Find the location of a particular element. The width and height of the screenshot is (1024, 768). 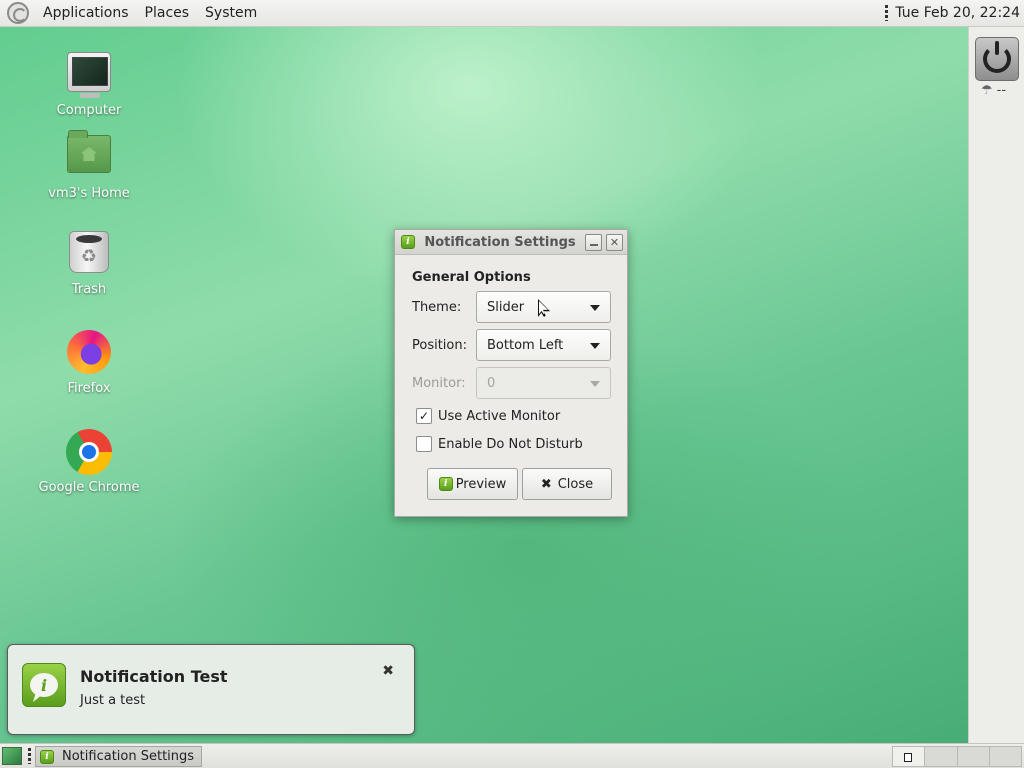

power-icon is located at coordinates (997, 57).